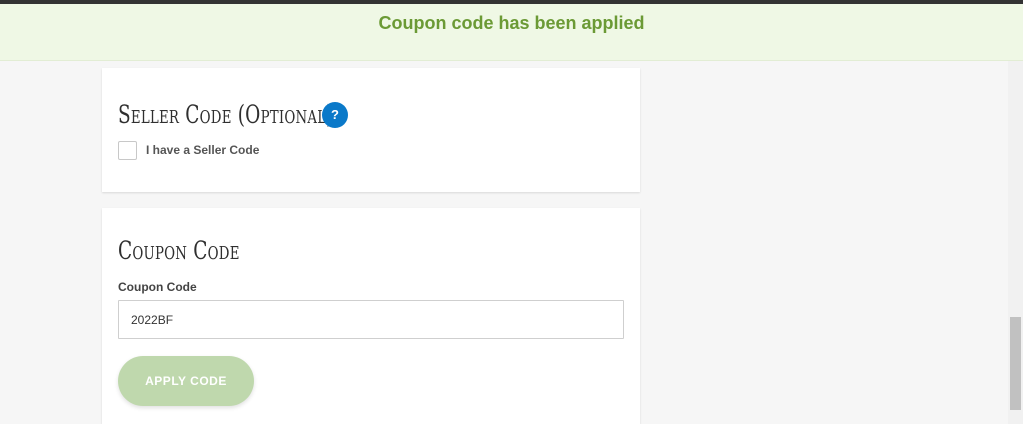  Describe the element at coordinates (1015, 363) in the screenshot. I see `scrollbar-thumb` at that location.